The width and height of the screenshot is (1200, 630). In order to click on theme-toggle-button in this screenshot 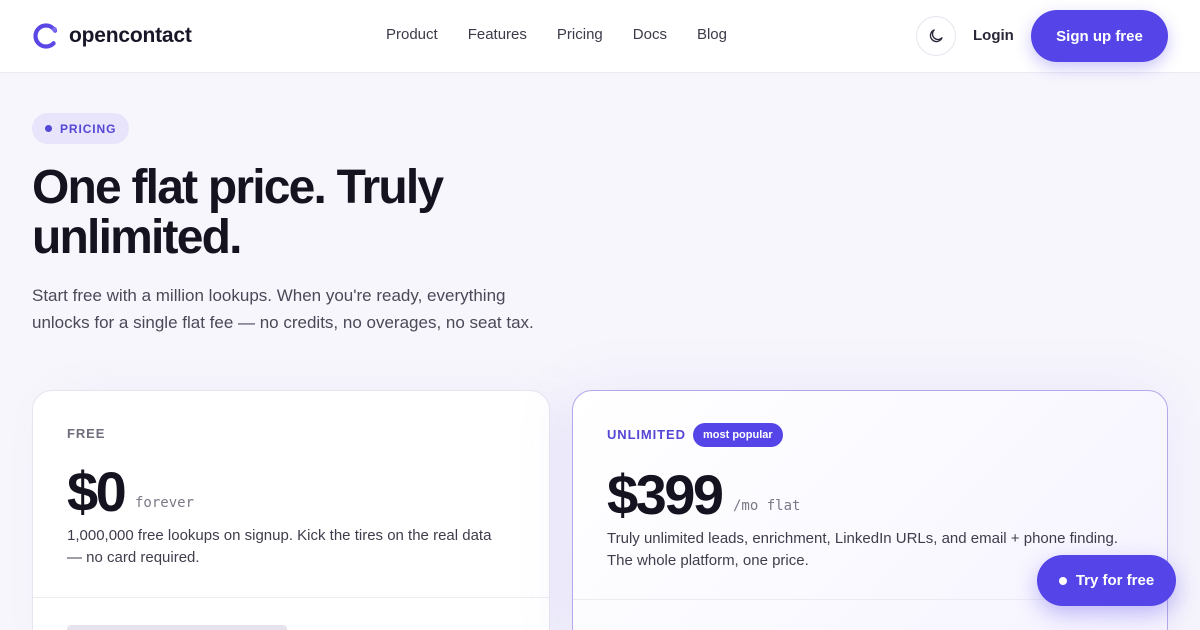, I will do `click(936, 36)`.